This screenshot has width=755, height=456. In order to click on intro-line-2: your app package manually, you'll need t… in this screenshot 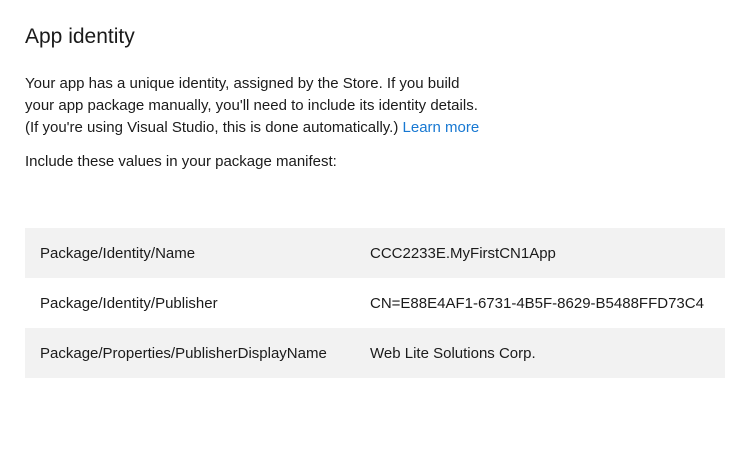, I will do `click(251, 105)`.